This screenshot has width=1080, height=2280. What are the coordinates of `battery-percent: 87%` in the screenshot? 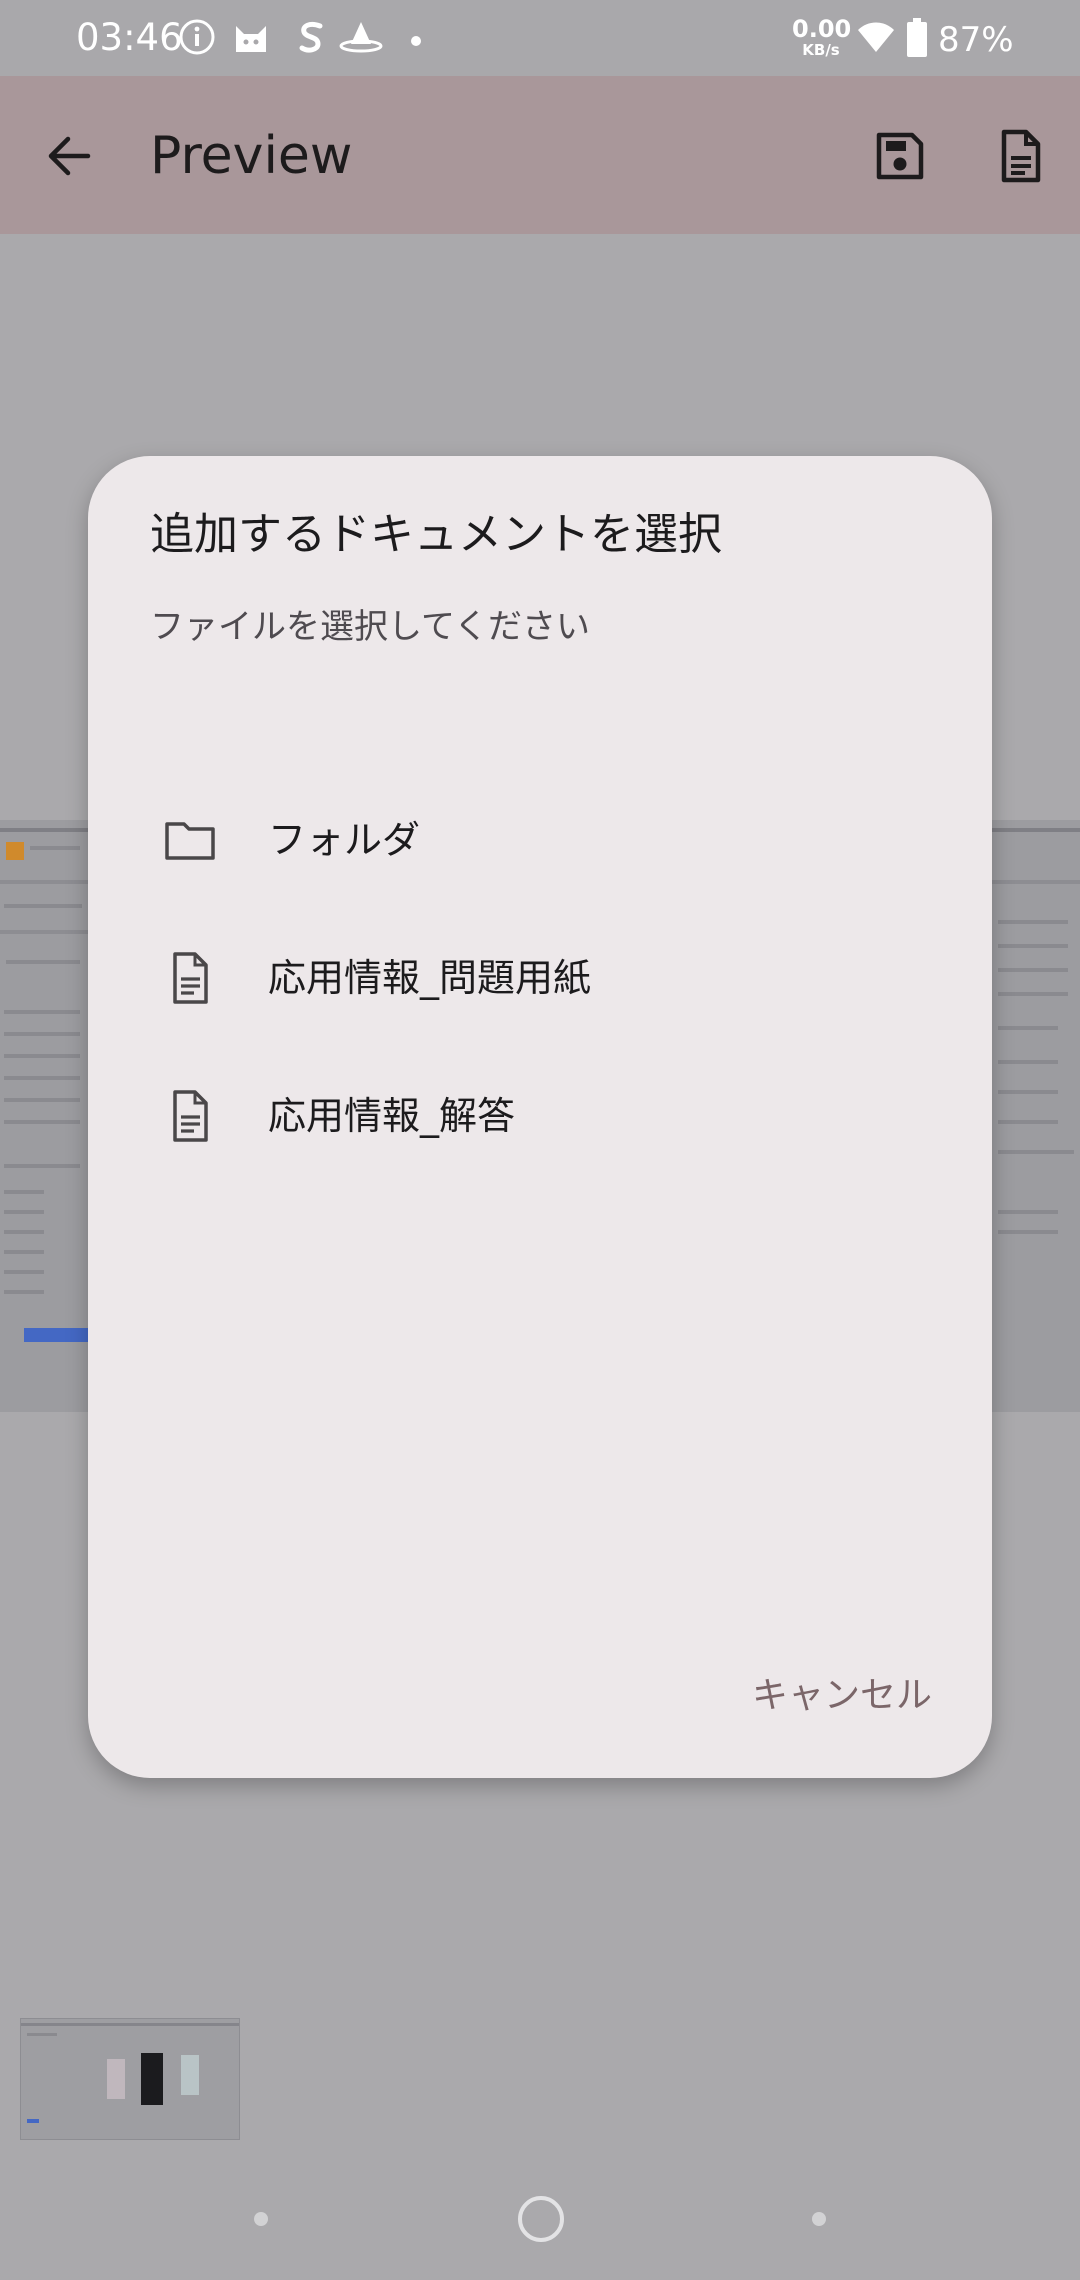 It's located at (976, 40).